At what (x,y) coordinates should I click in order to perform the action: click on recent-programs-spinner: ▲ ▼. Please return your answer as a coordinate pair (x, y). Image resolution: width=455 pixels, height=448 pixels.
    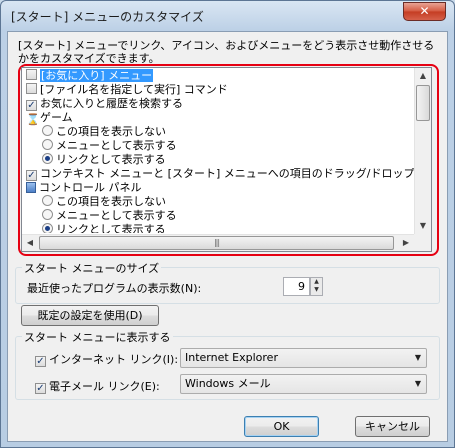
    Looking at the image, I should click on (316, 286).